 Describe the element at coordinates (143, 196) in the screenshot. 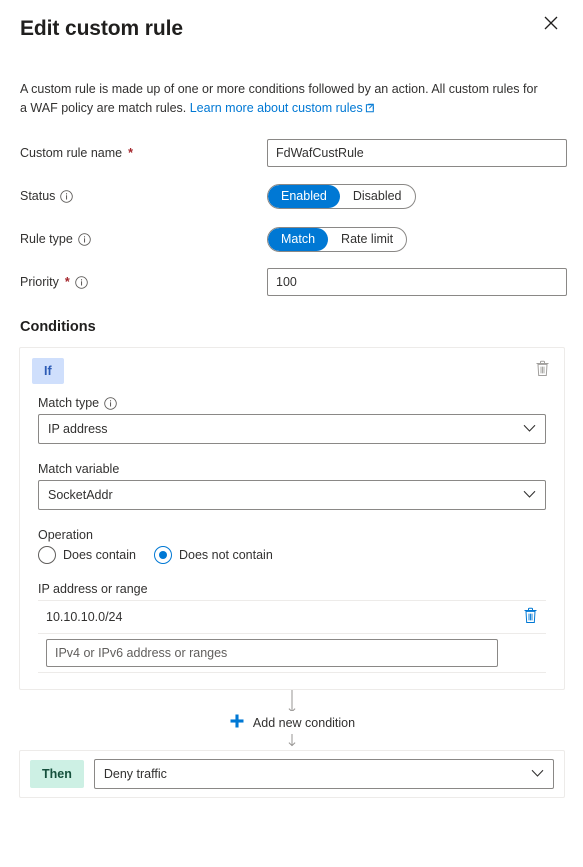

I see `status-label: Status` at that location.